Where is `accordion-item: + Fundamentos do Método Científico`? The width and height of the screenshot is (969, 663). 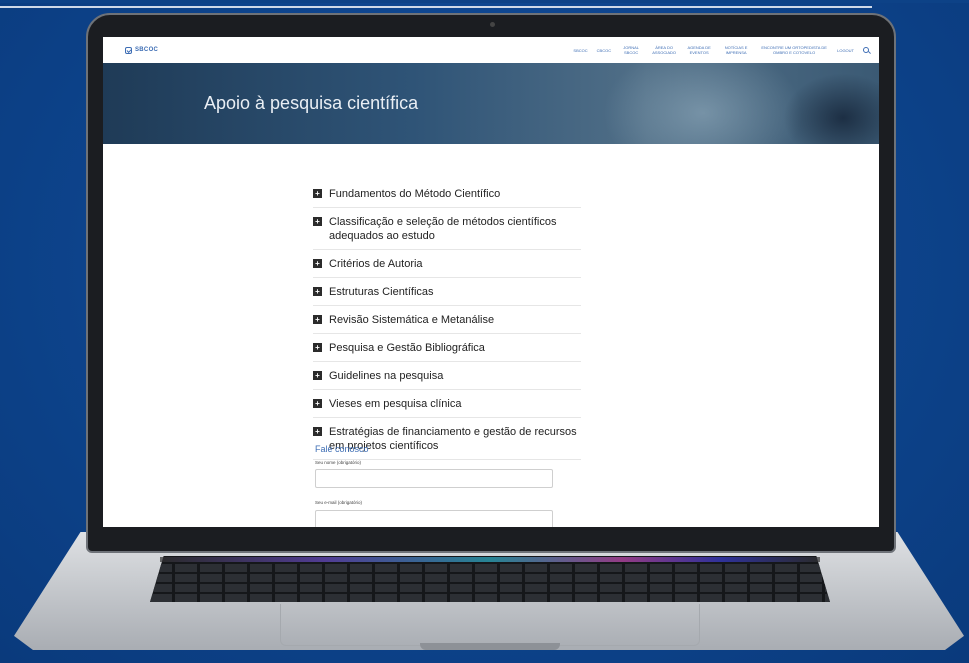 accordion-item: + Fundamentos do Método Científico is located at coordinates (447, 196).